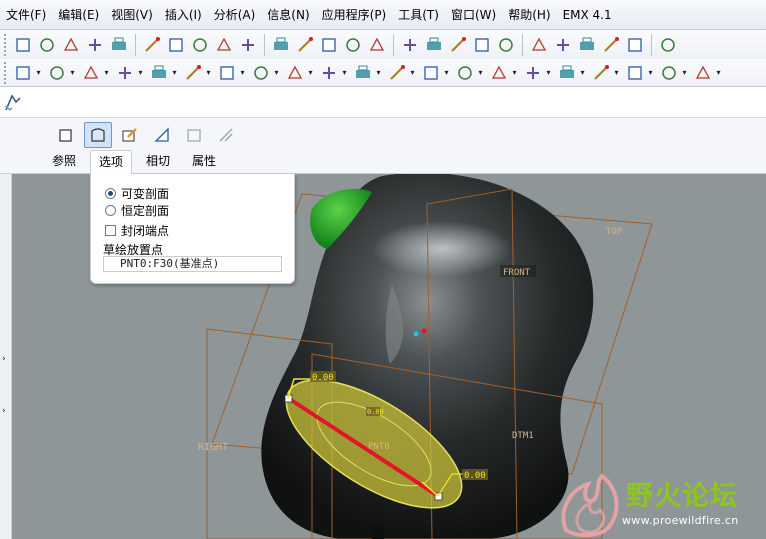 The width and height of the screenshot is (766, 539). What do you see at coordinates (635, 45) in the screenshot?
I see `no-hidden-icon` at bounding box center [635, 45].